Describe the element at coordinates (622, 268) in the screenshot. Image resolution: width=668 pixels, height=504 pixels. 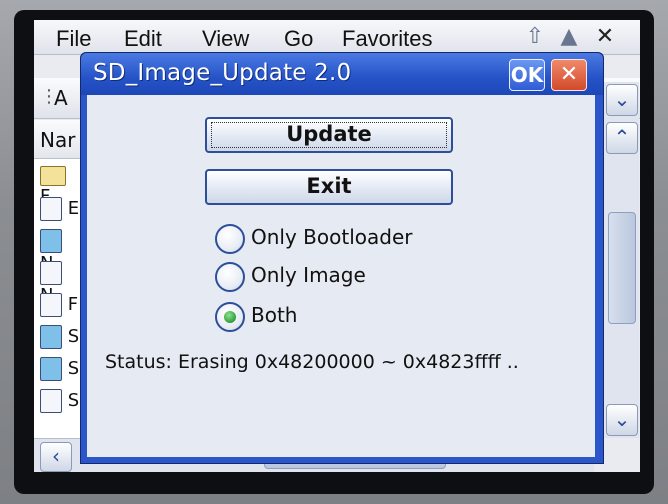
I see `scroll-thumb` at that location.